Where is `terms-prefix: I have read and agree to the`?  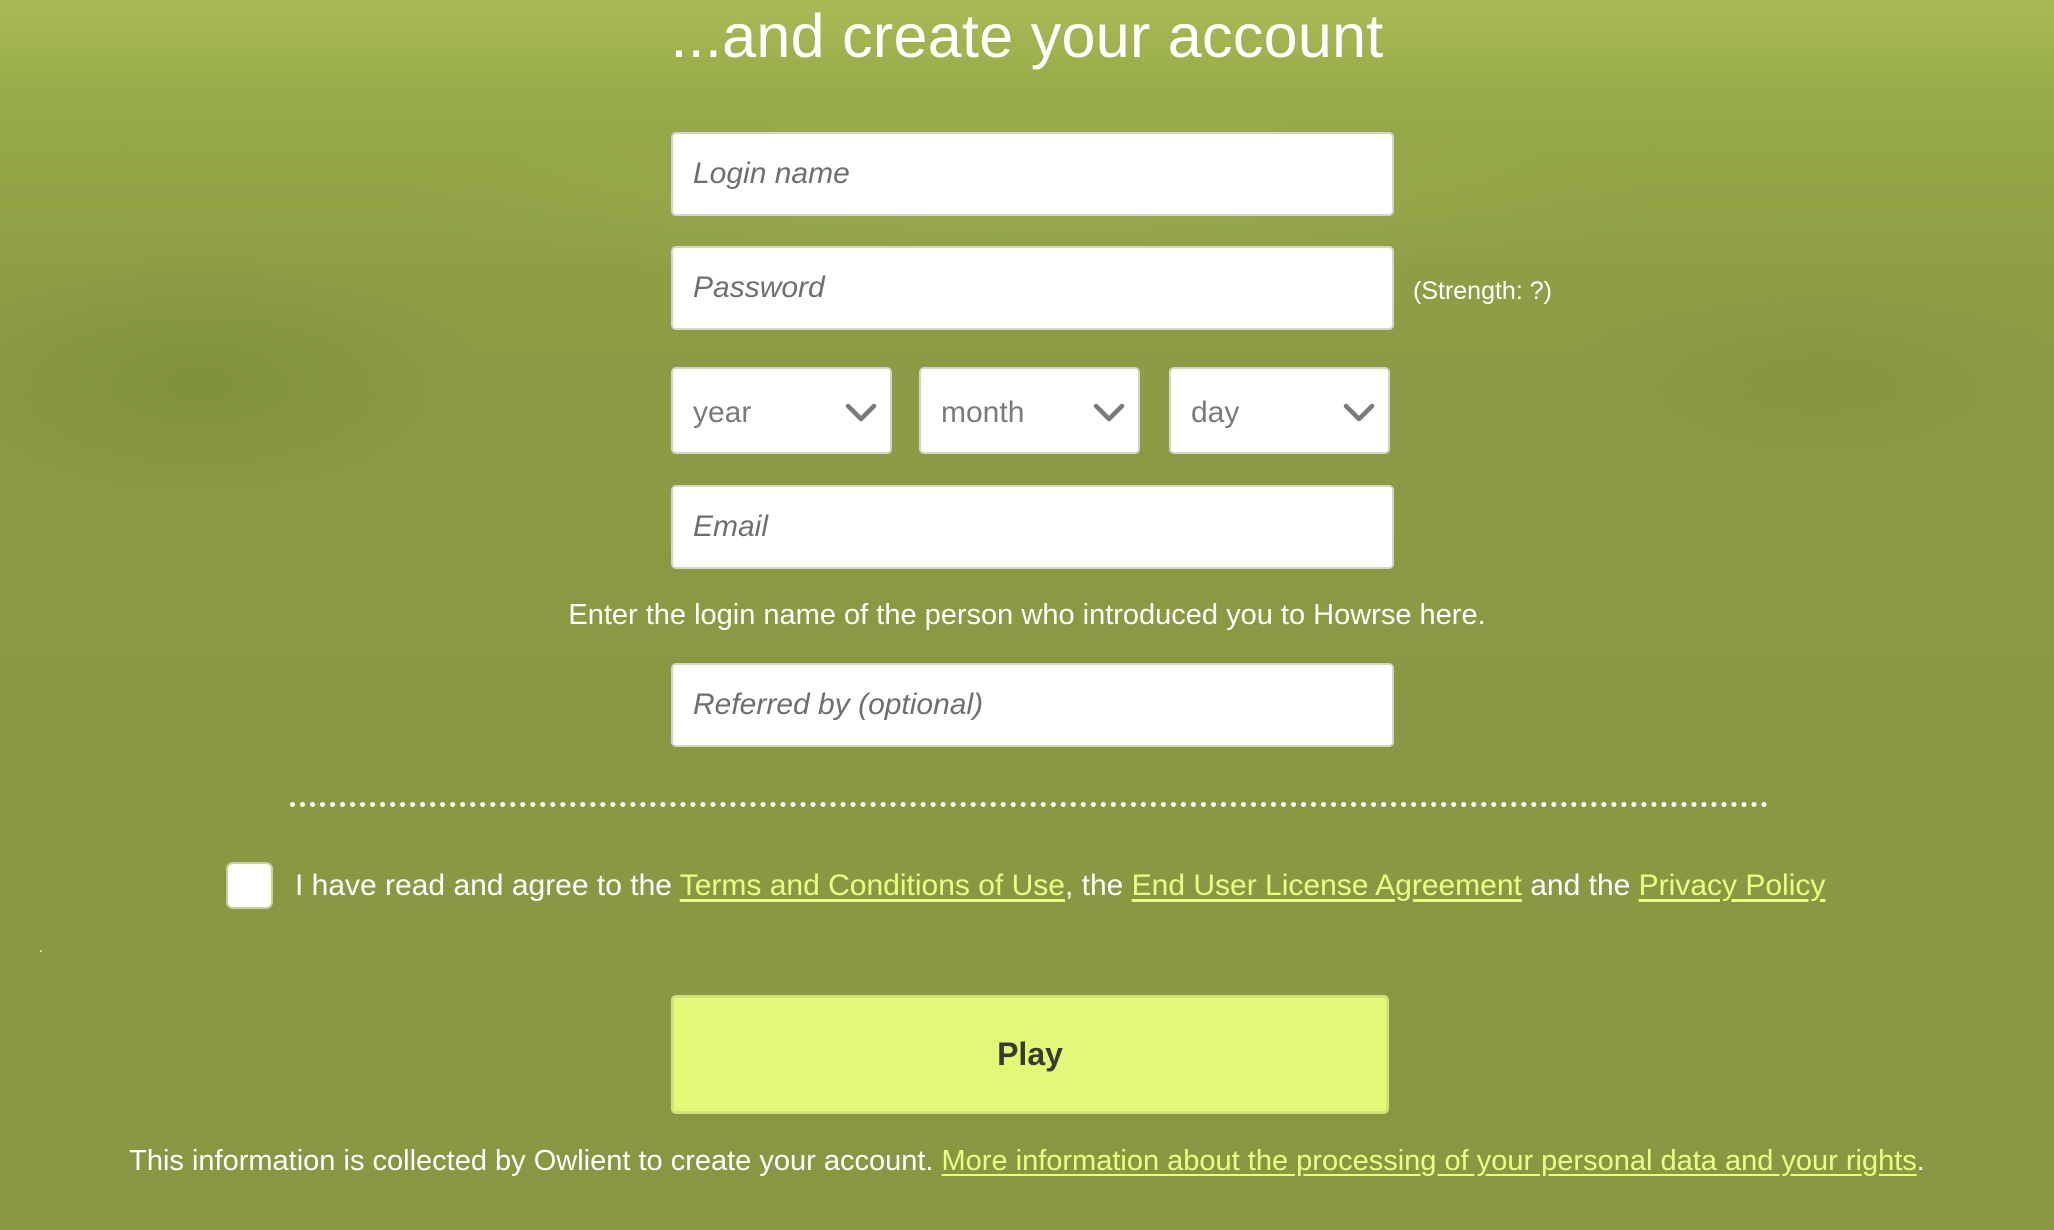
terms-prefix: I have read and agree to the is located at coordinates (487, 885).